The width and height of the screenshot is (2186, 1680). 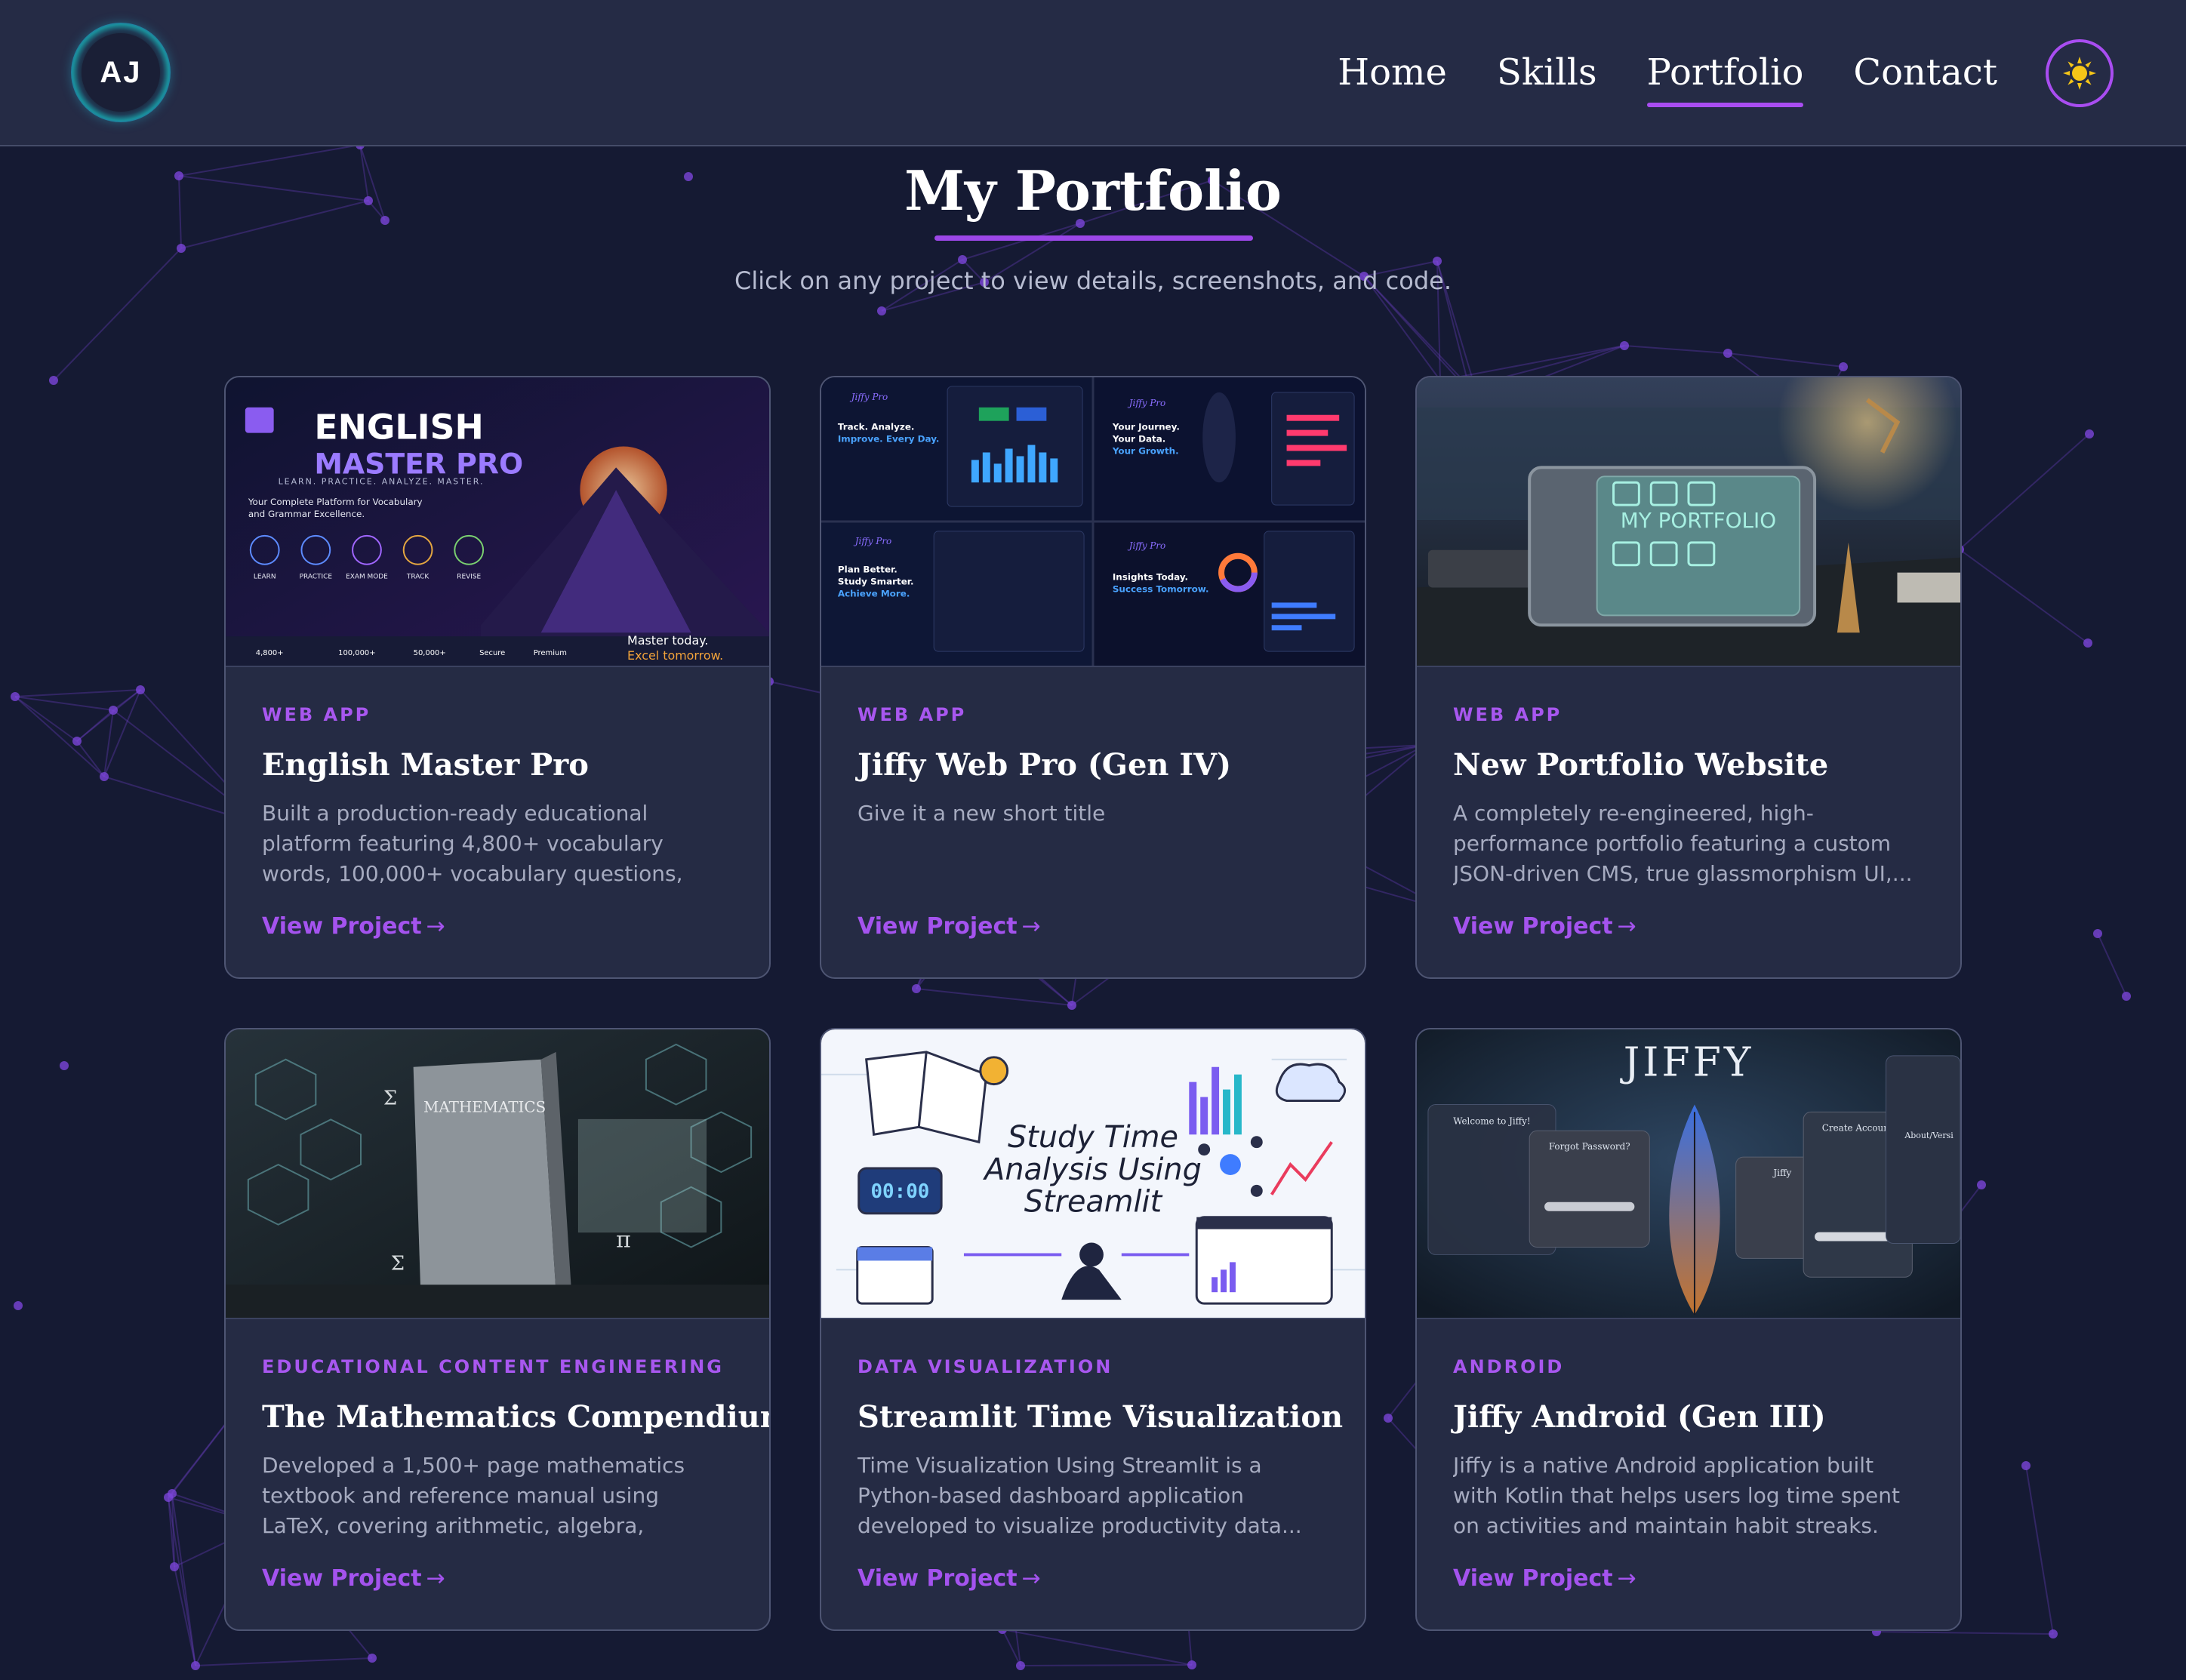 What do you see at coordinates (874, 593) in the screenshot?
I see `thumb-panel3-line3: Achieve More.` at bounding box center [874, 593].